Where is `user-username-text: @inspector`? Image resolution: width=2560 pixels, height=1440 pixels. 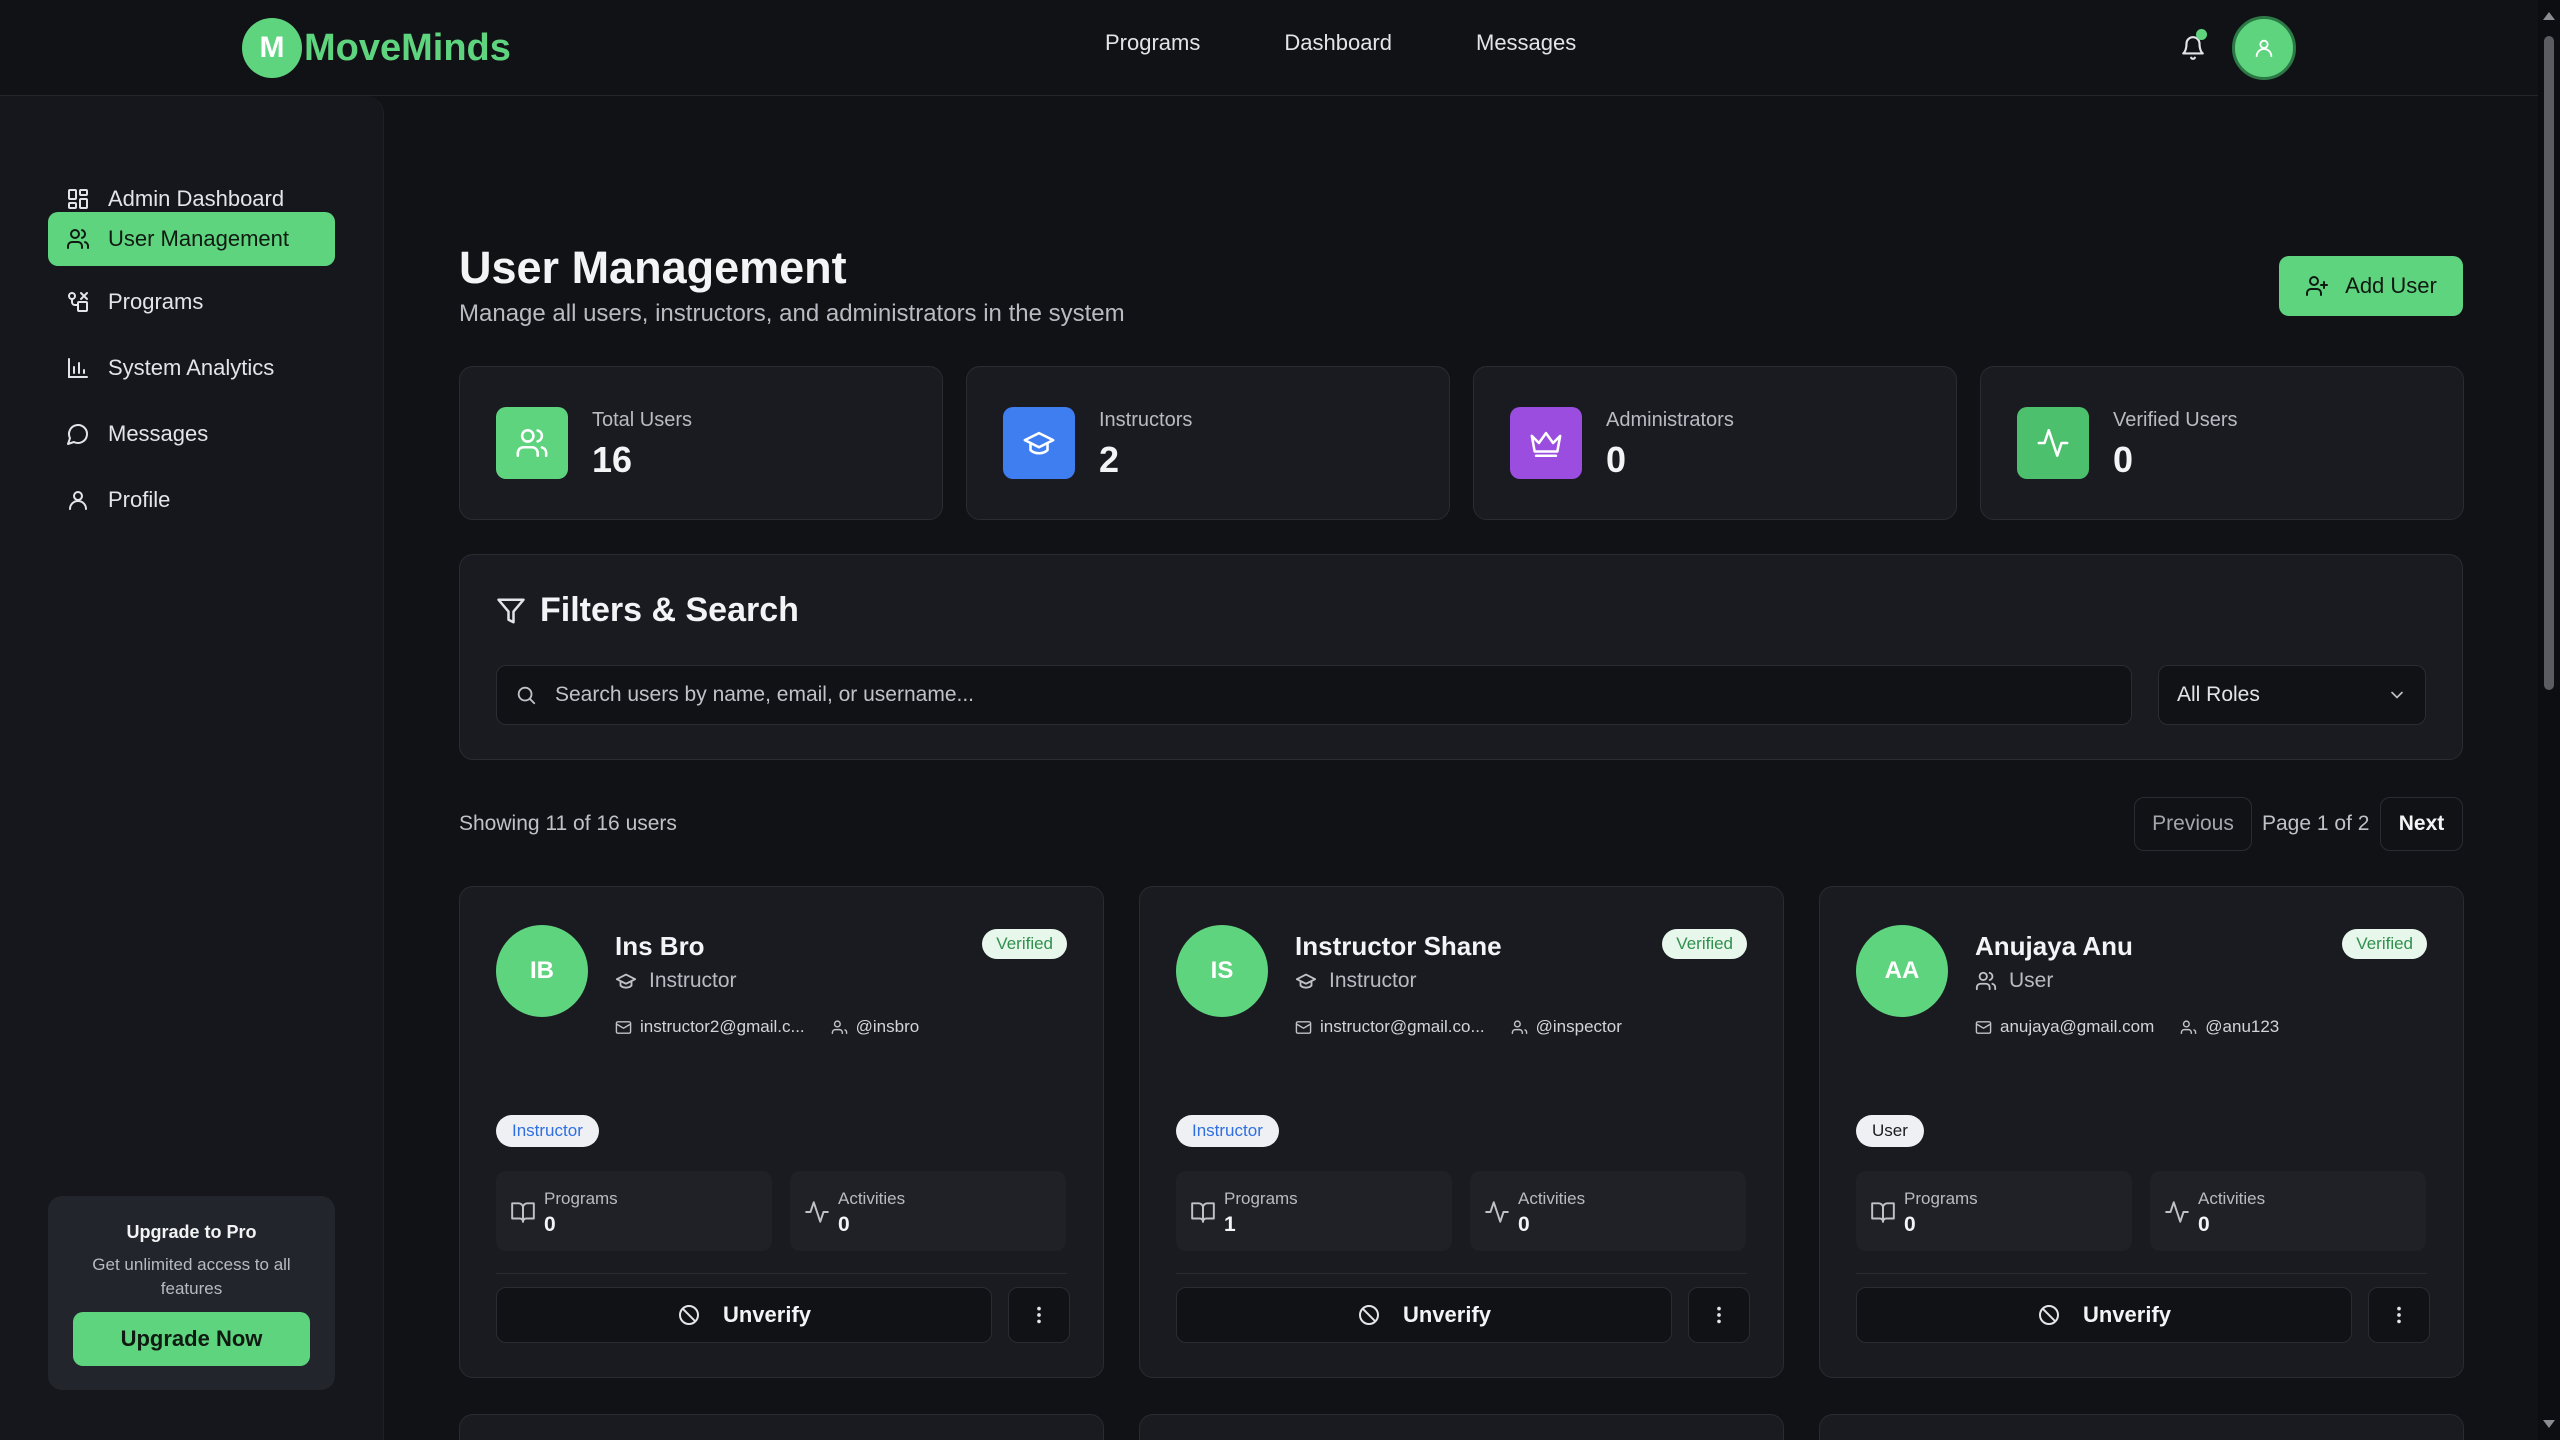
user-username-text: @inspector is located at coordinates (1578, 1026).